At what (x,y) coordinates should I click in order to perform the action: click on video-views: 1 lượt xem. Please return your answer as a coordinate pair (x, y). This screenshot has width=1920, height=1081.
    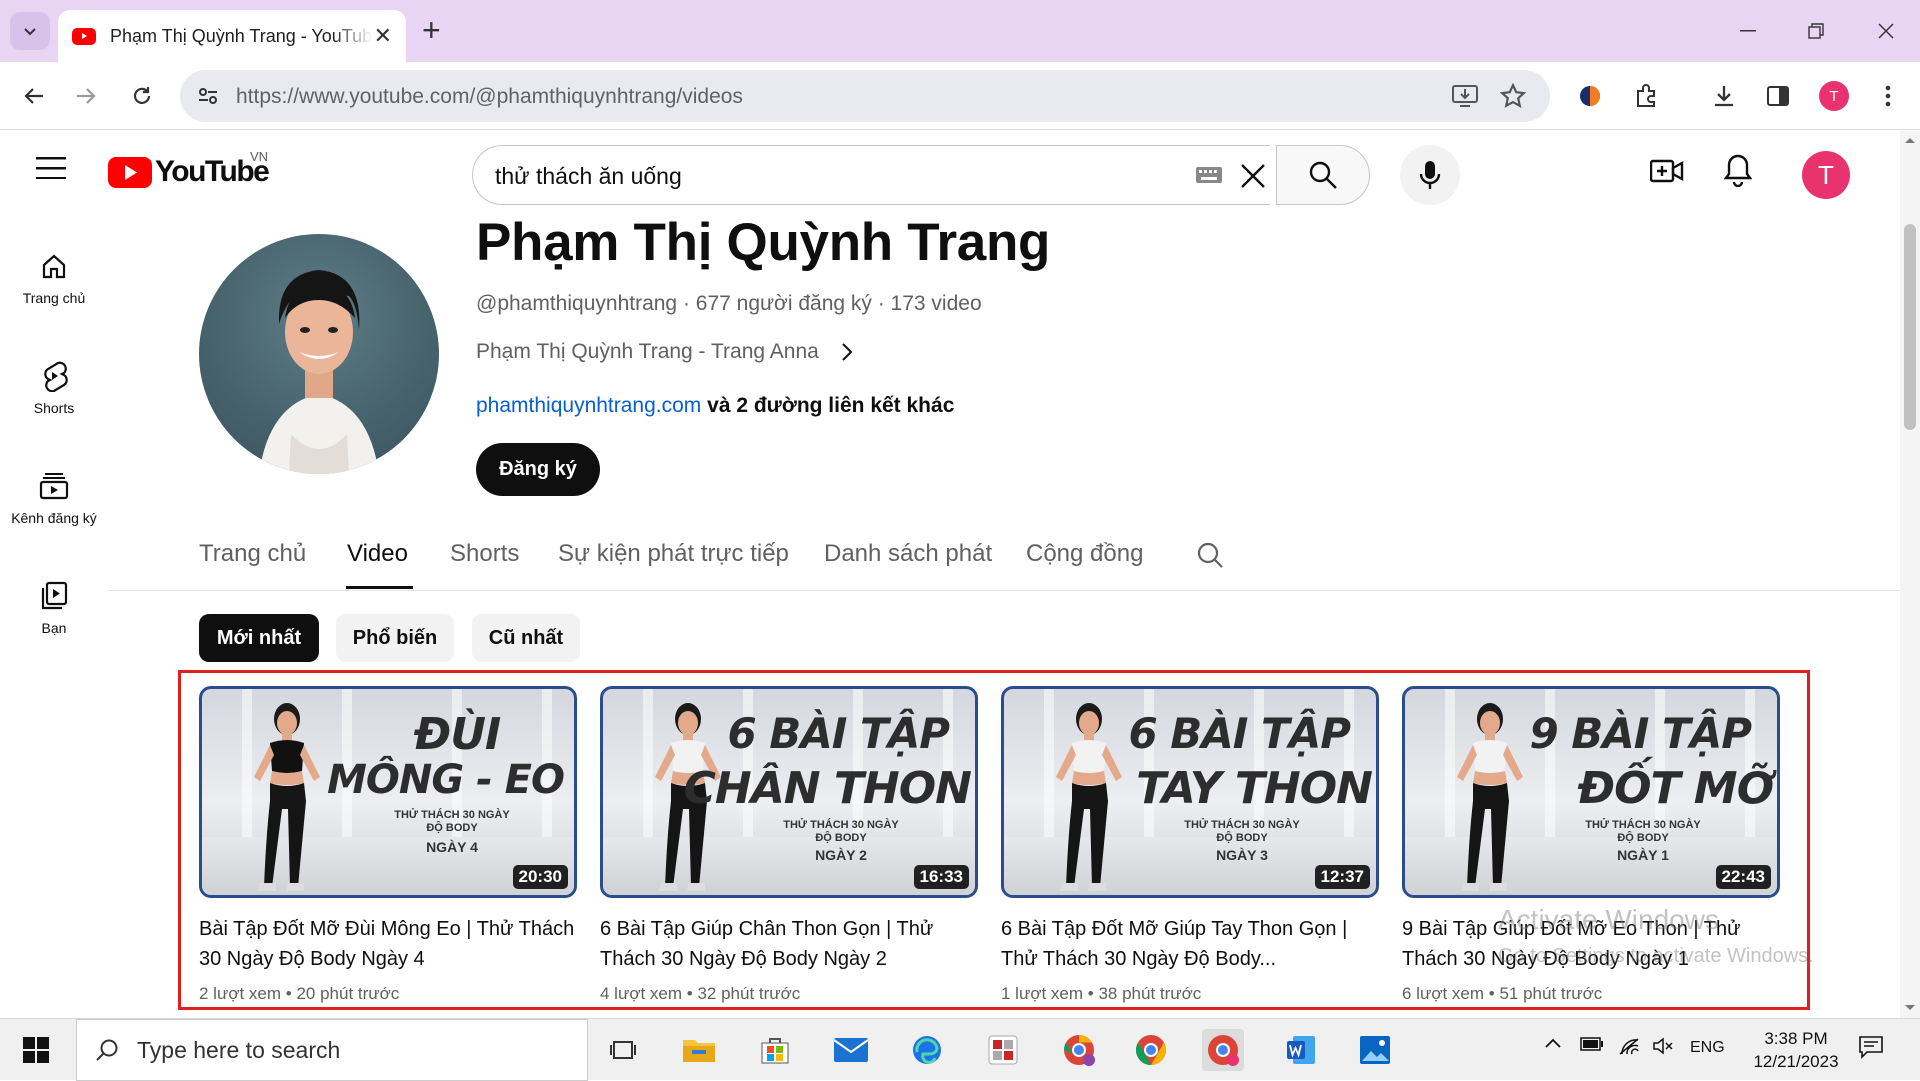
    Looking at the image, I should click on (1042, 993).